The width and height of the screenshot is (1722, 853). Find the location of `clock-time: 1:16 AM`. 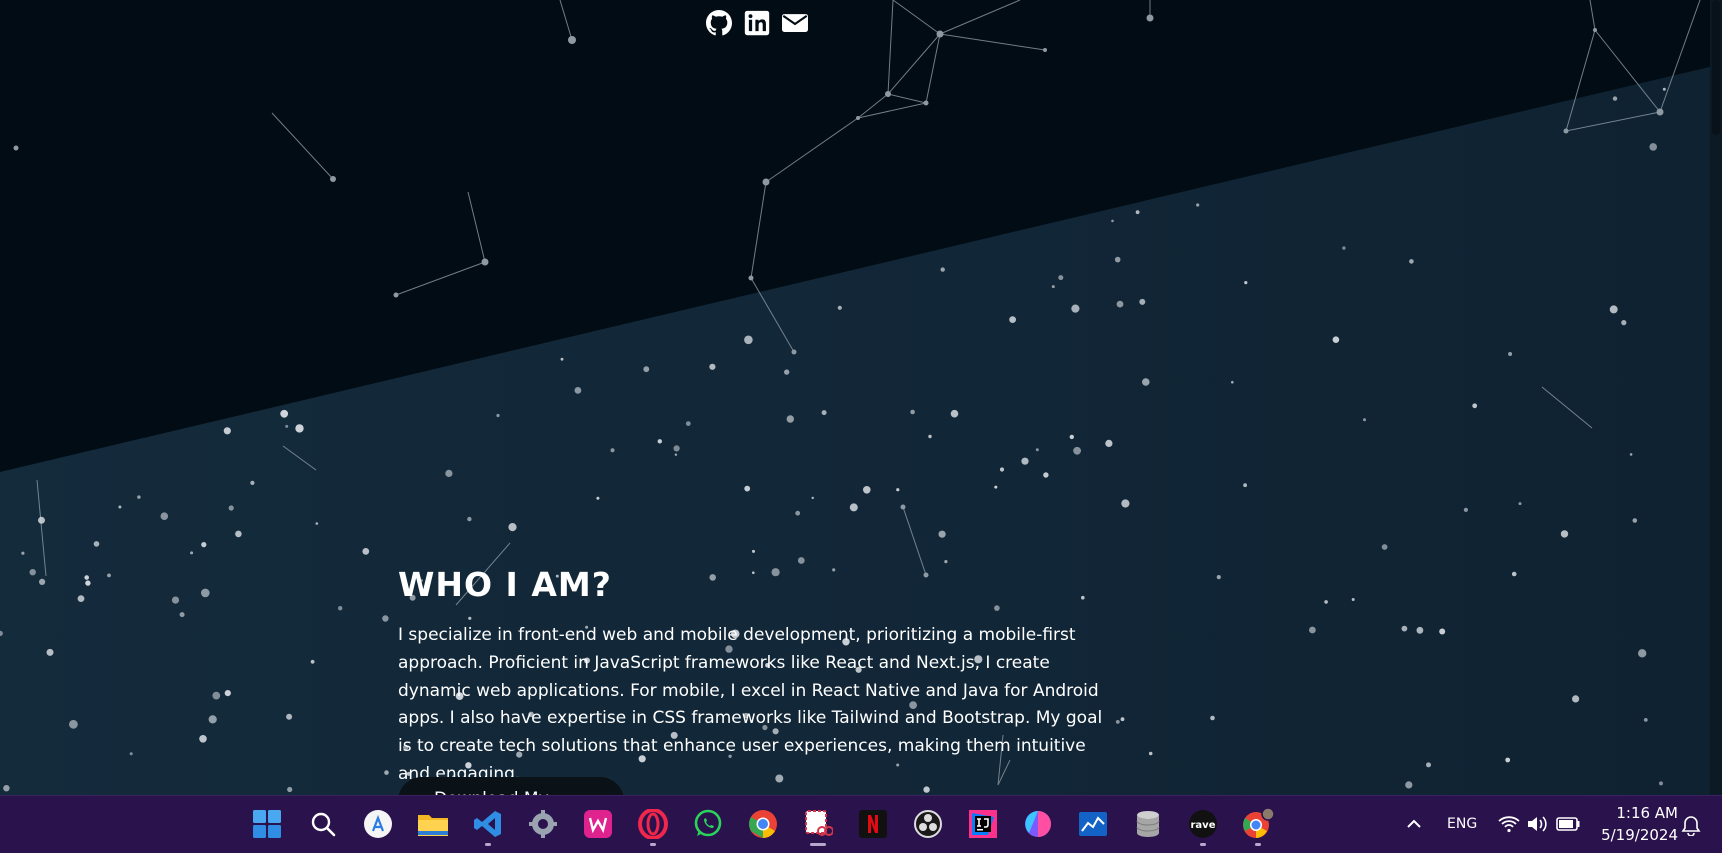

clock-time: 1:16 AM is located at coordinates (1647, 813).